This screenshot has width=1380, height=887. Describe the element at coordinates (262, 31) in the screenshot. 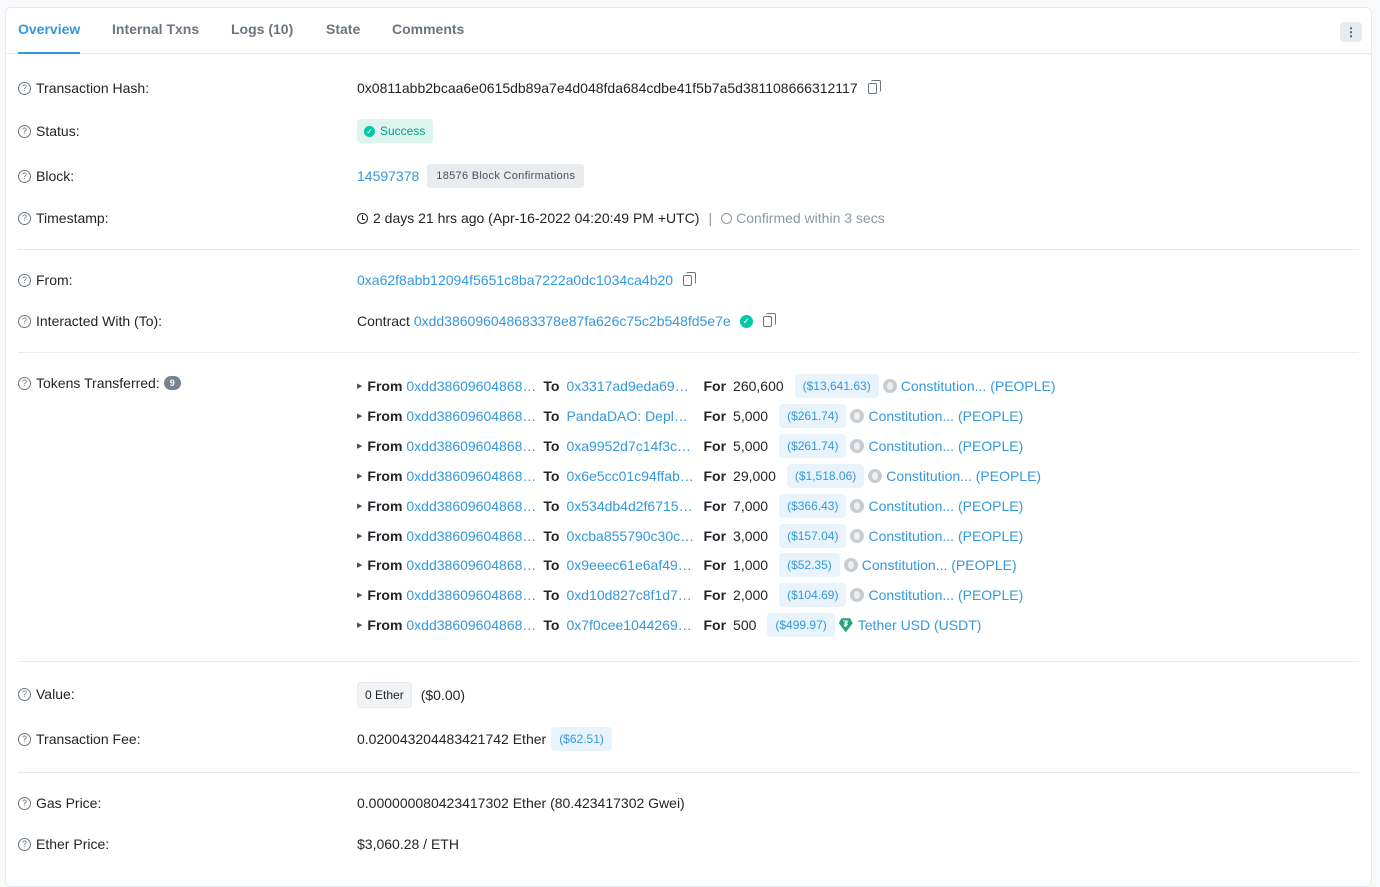

I see `tab-logs: Logs (10)` at that location.